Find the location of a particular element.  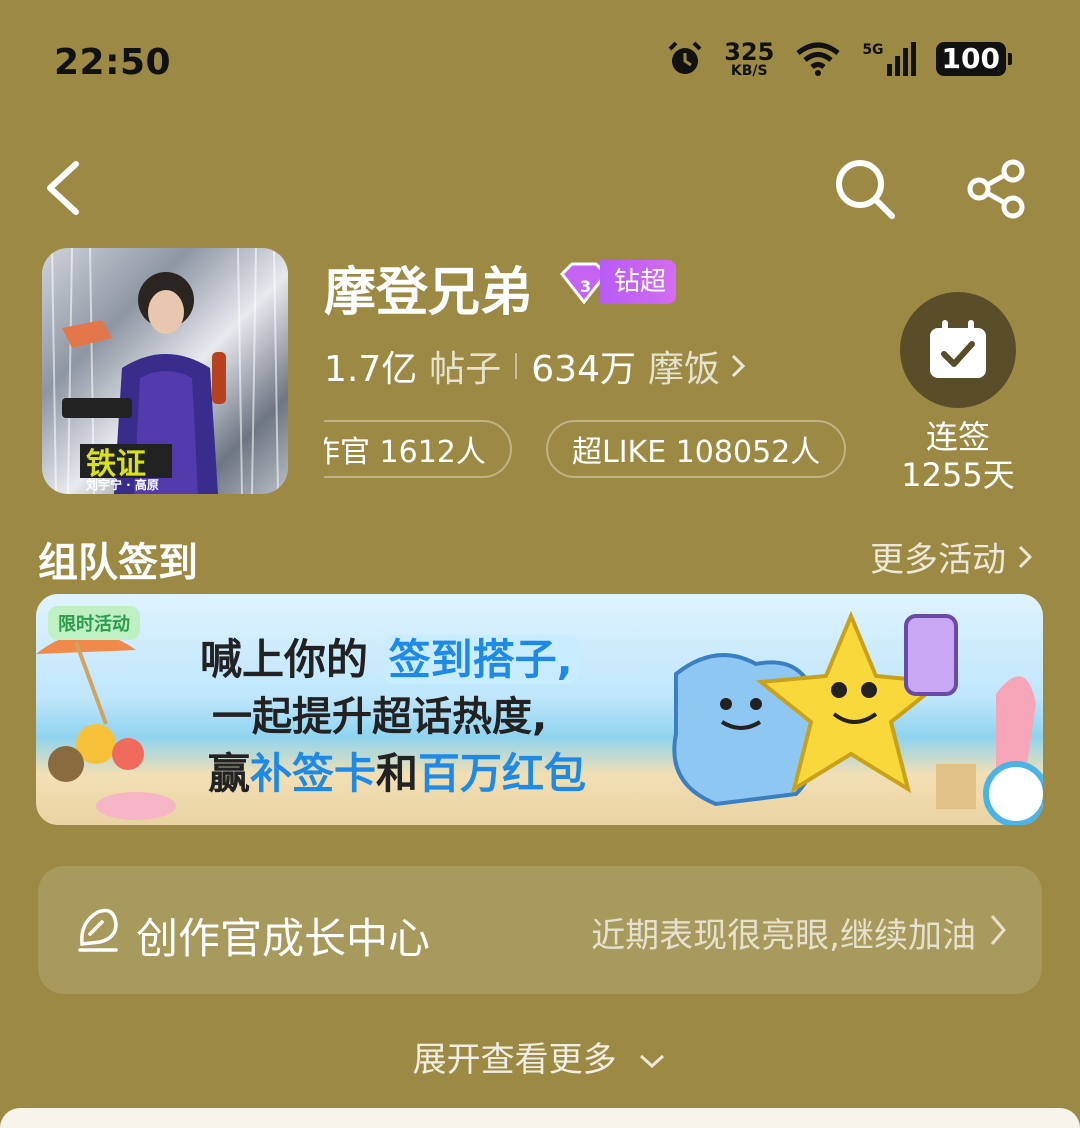

more-activities-label: 更多活动 is located at coordinates (938, 560).